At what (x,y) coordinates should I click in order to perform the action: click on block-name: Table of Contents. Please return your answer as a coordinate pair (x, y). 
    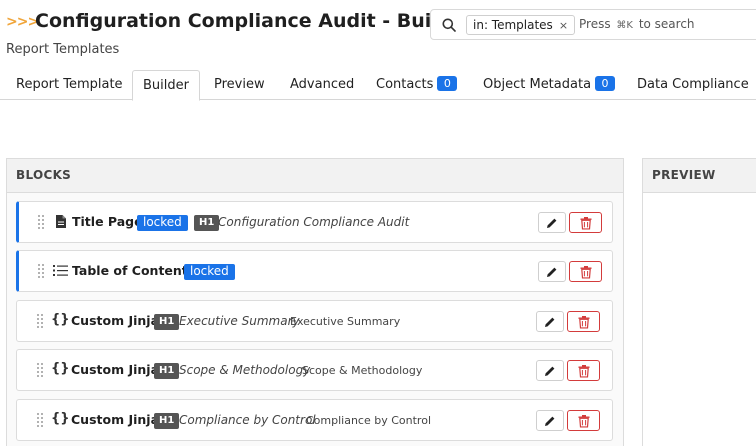
    Looking at the image, I should click on (134, 270).